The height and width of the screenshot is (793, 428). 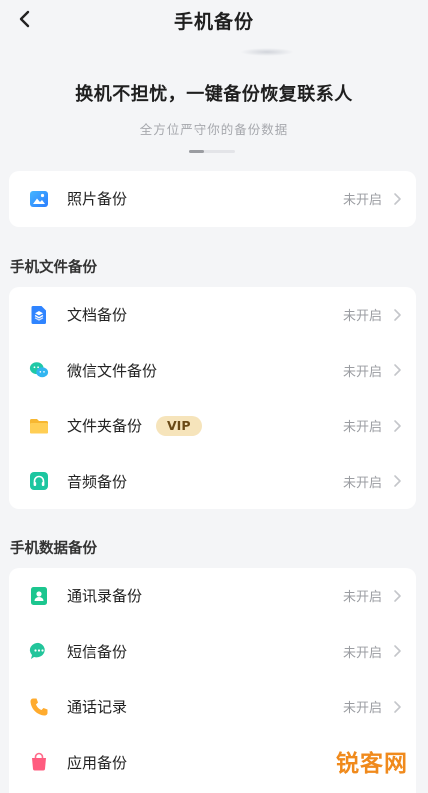 What do you see at coordinates (214, 129) in the screenshot?
I see `hero-subtitle: 全方位严守你的备份数据` at bounding box center [214, 129].